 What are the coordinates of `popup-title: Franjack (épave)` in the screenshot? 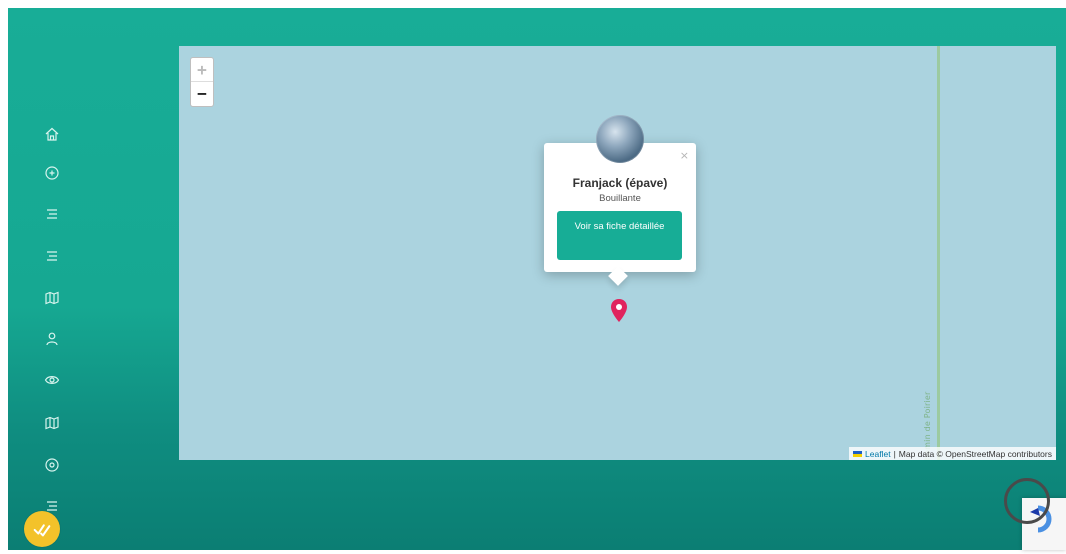 It's located at (620, 183).